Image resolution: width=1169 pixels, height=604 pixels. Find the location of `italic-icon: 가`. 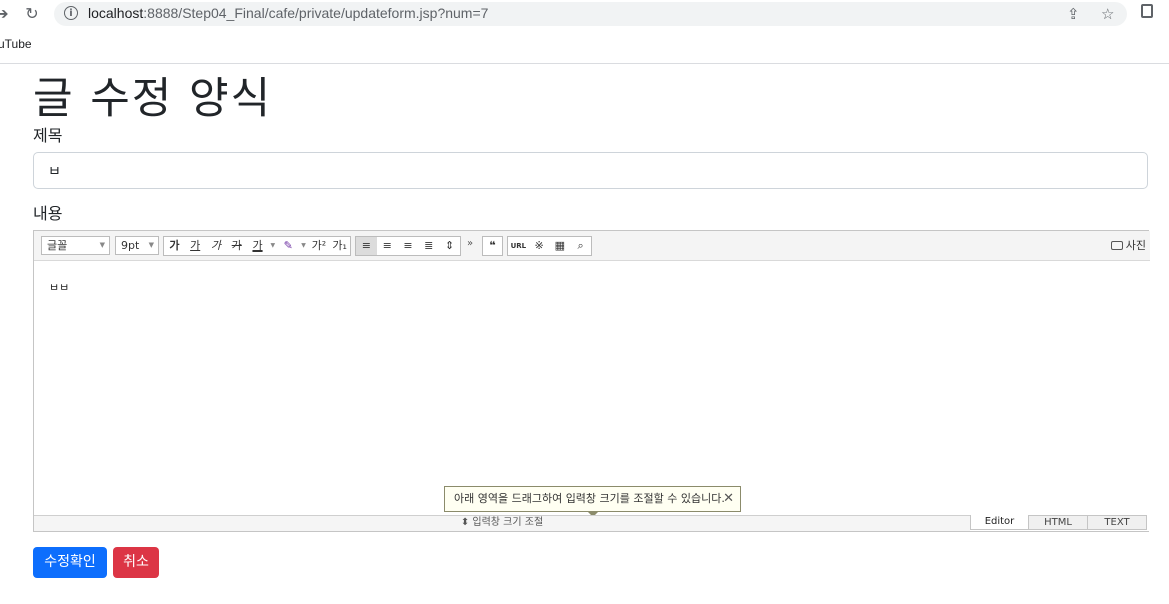

italic-icon: 가 is located at coordinates (216, 246).